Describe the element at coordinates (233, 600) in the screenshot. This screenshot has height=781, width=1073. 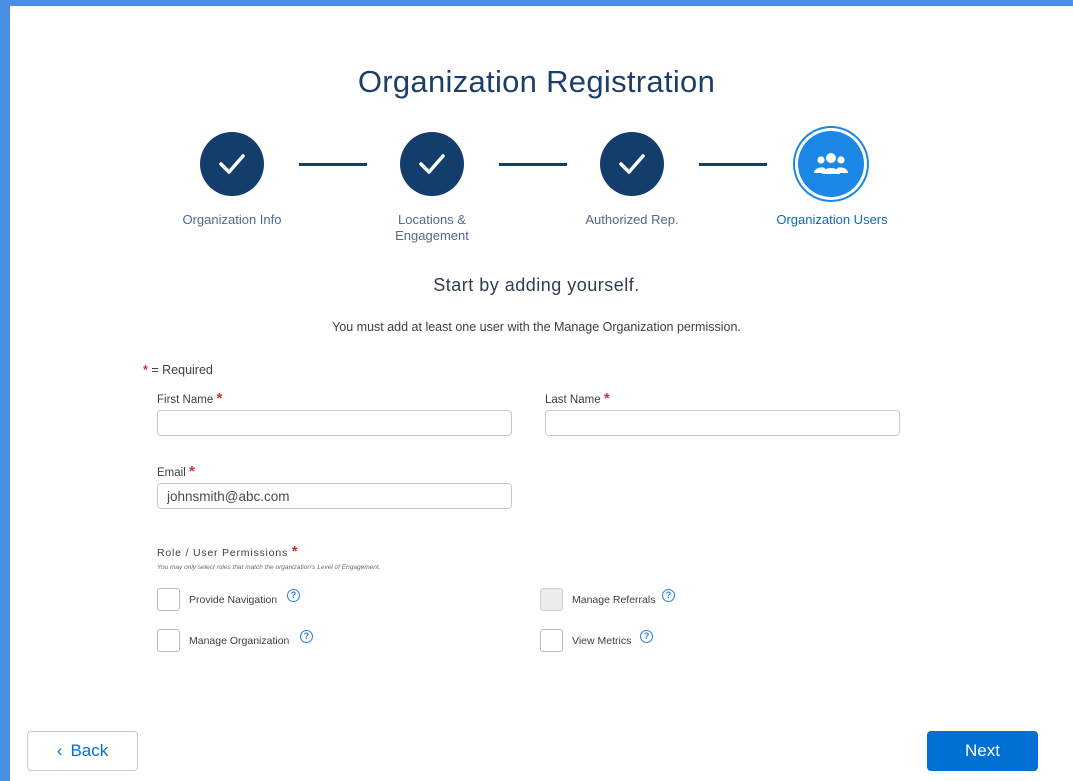
I see `provide-navigation-label: Provide Navigation` at that location.